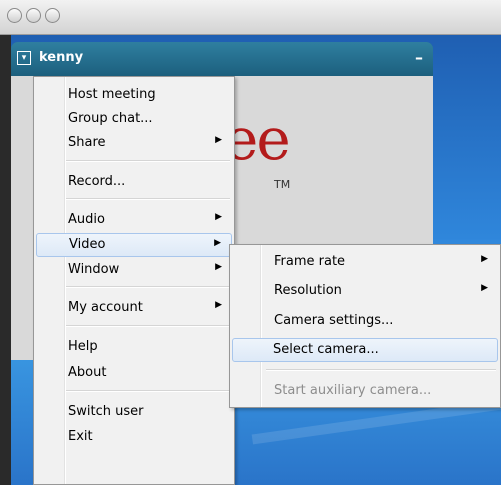 Image resolution: width=501 pixels, height=485 pixels. I want to click on menu-item-label: Video, so click(87, 244).